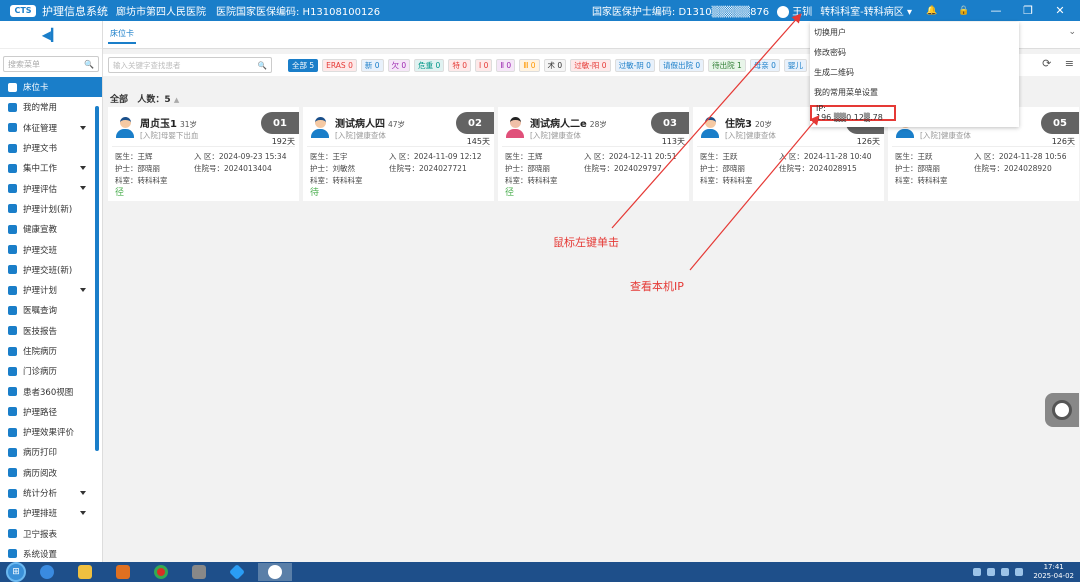  I want to click on hospital-code: 医院国家医保编码: H13108100126, so click(298, 12).